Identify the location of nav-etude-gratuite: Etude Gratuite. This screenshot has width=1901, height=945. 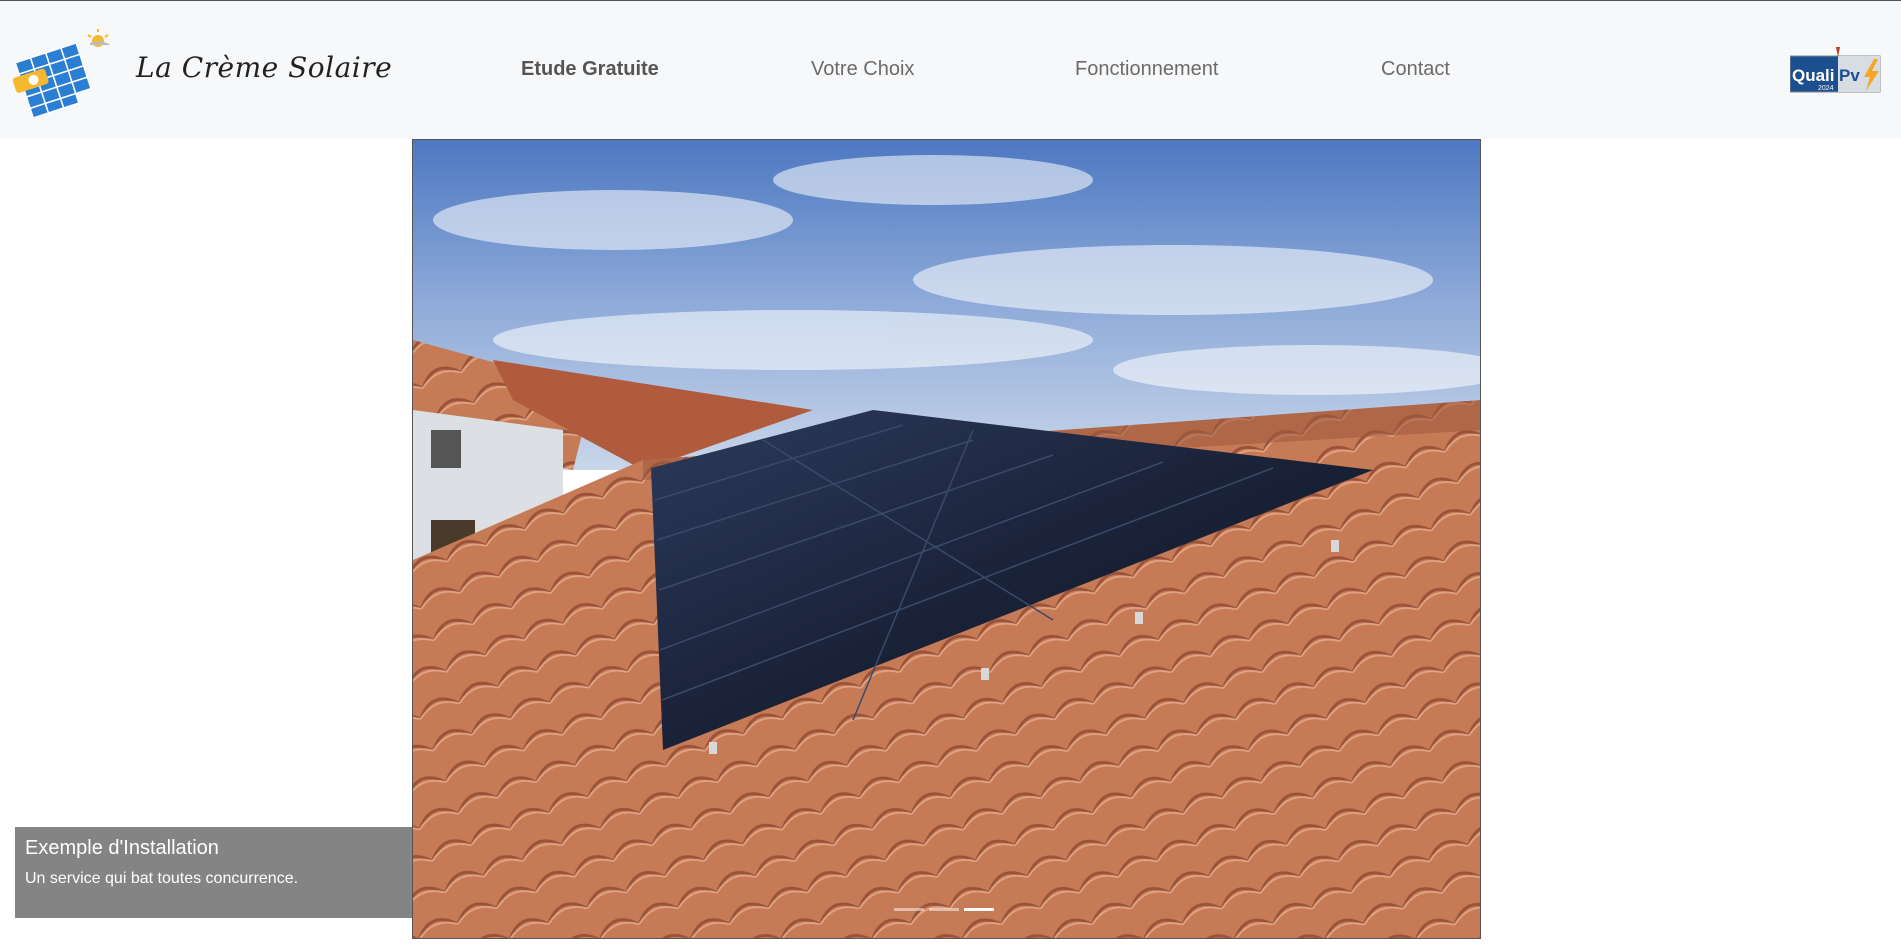
(590, 69).